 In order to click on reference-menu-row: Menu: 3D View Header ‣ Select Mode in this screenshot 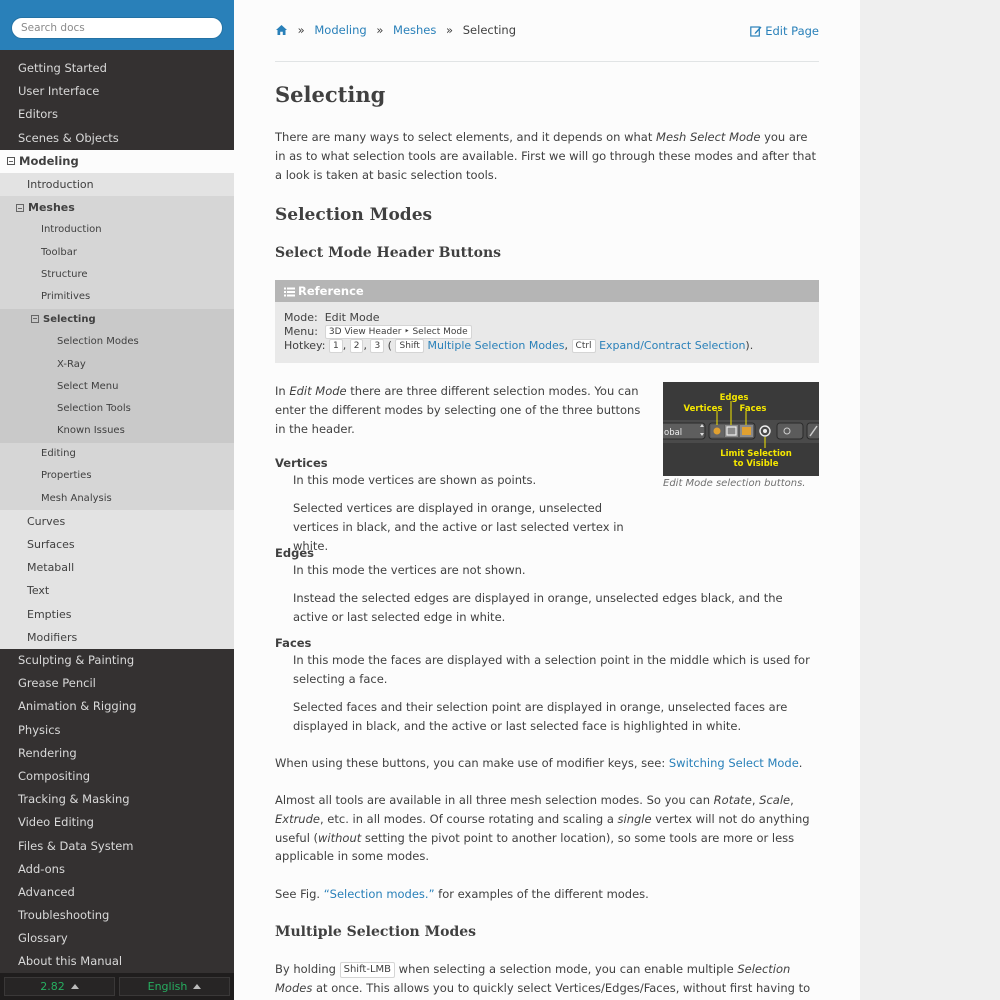, I will do `click(547, 332)`.